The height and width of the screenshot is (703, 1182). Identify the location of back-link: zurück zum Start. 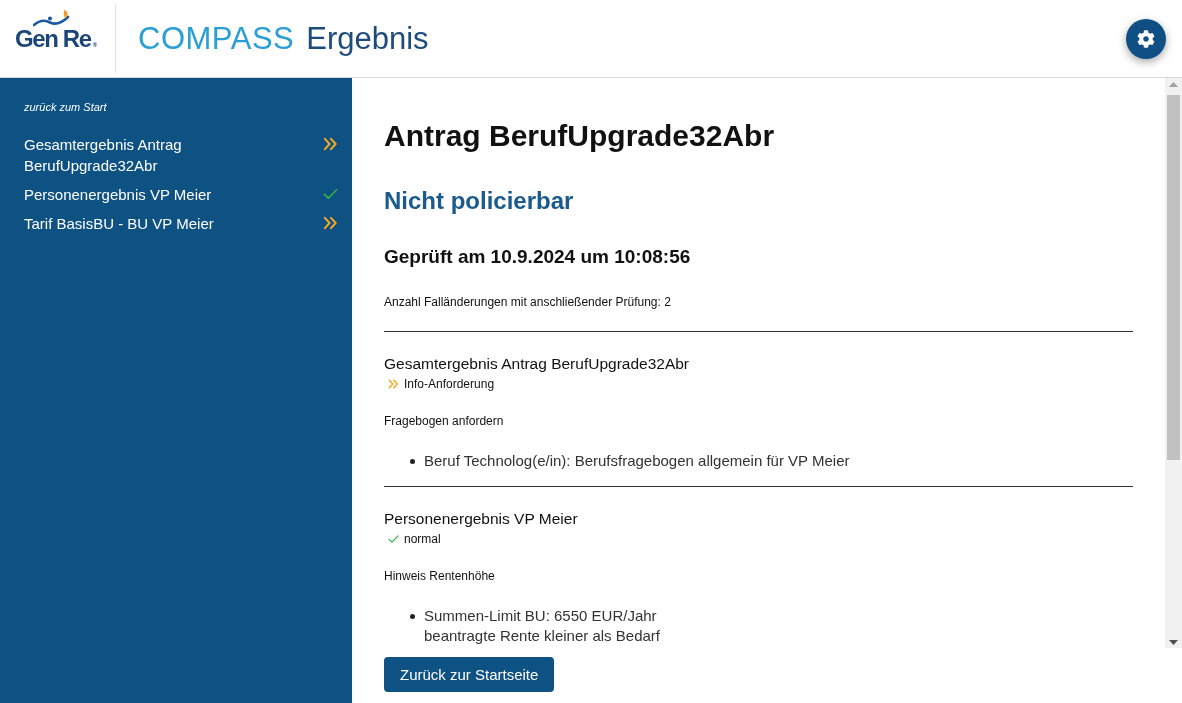
(65, 107).